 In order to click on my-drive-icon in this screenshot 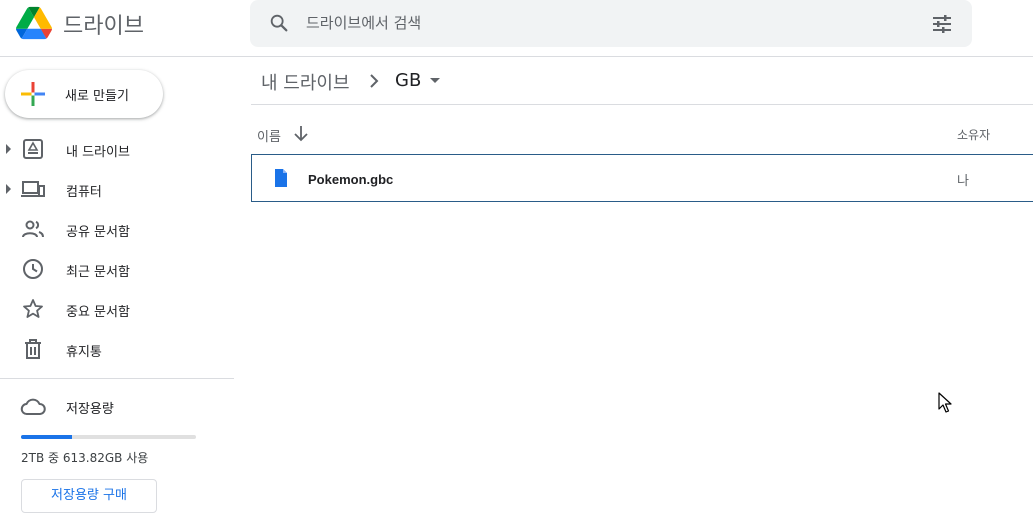, I will do `click(33, 149)`.